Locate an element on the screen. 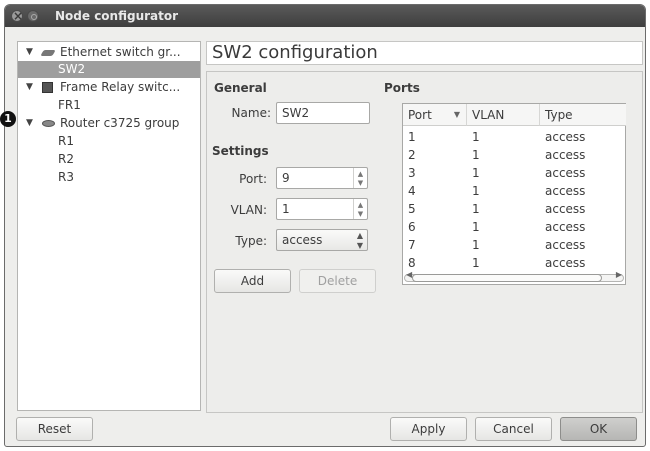 The width and height of the screenshot is (650, 451). delete-button: Delete is located at coordinates (337, 281).